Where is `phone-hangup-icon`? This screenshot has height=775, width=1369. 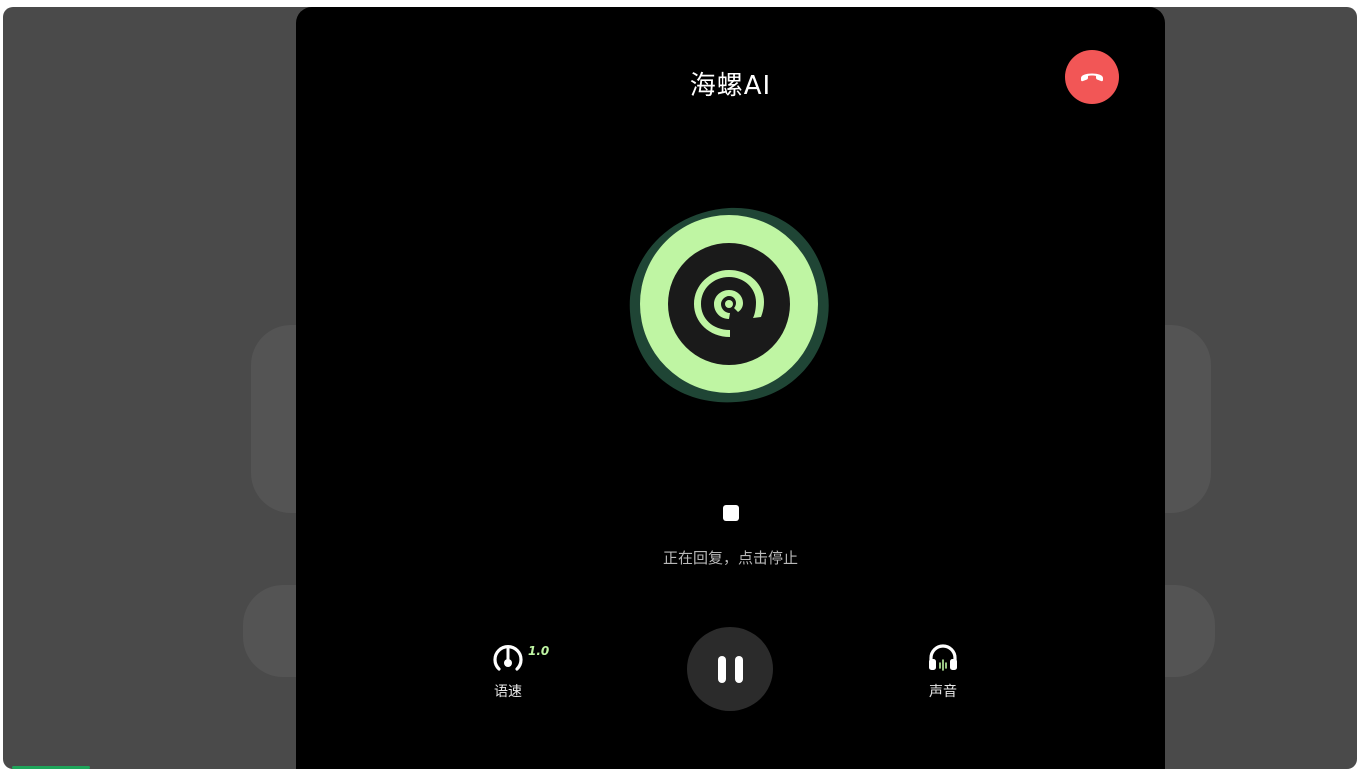
phone-hangup-icon is located at coordinates (1092, 77).